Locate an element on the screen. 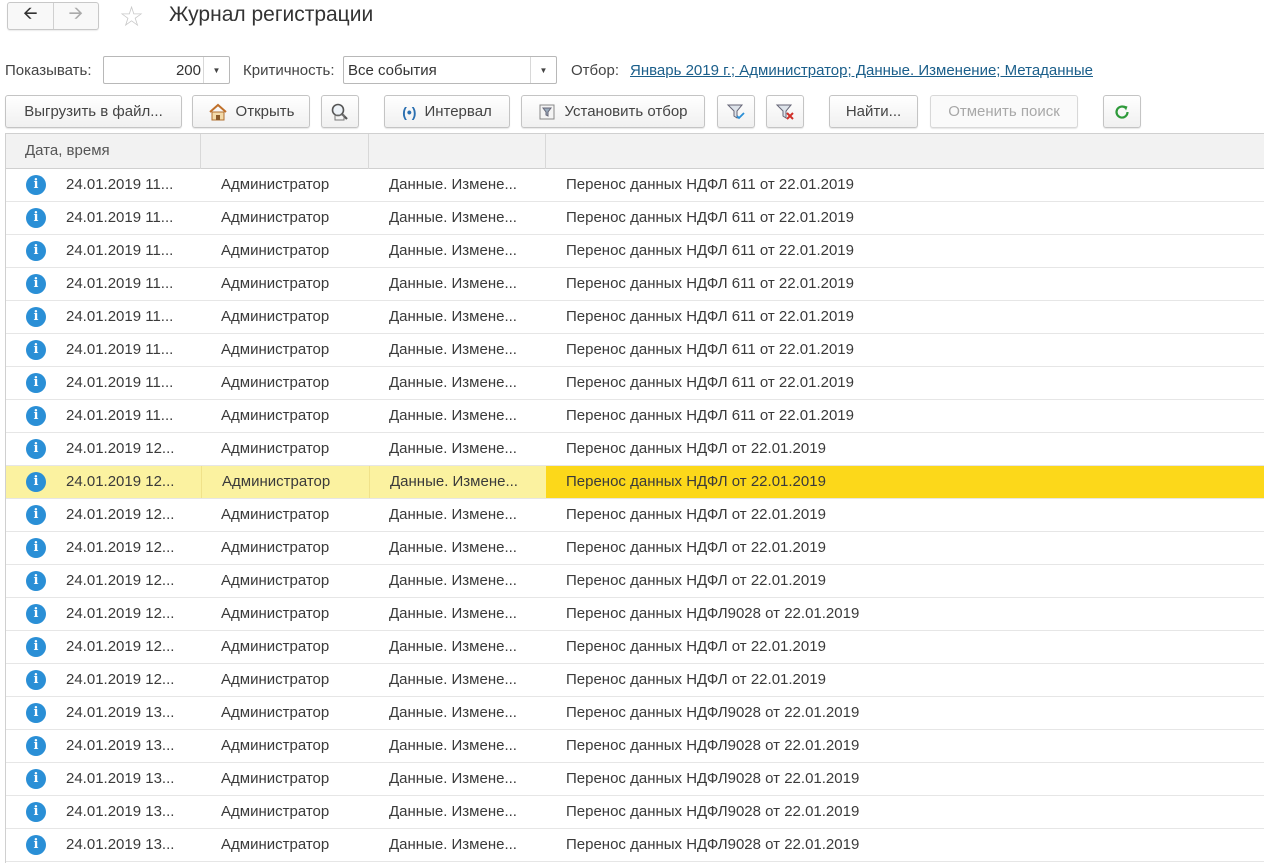 The width and height of the screenshot is (1264, 863). filter-by-value-button is located at coordinates (736, 111).